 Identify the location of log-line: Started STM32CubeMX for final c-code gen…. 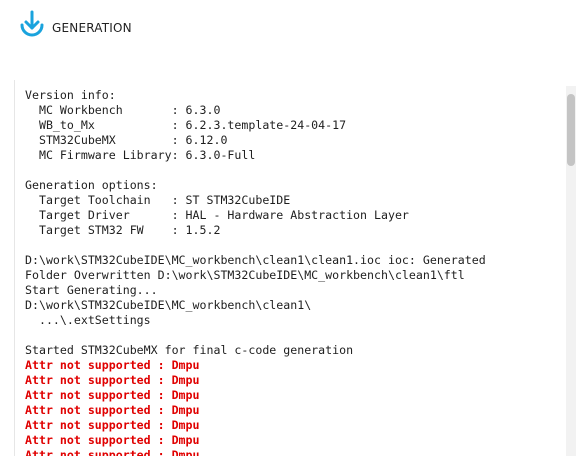
(189, 350).